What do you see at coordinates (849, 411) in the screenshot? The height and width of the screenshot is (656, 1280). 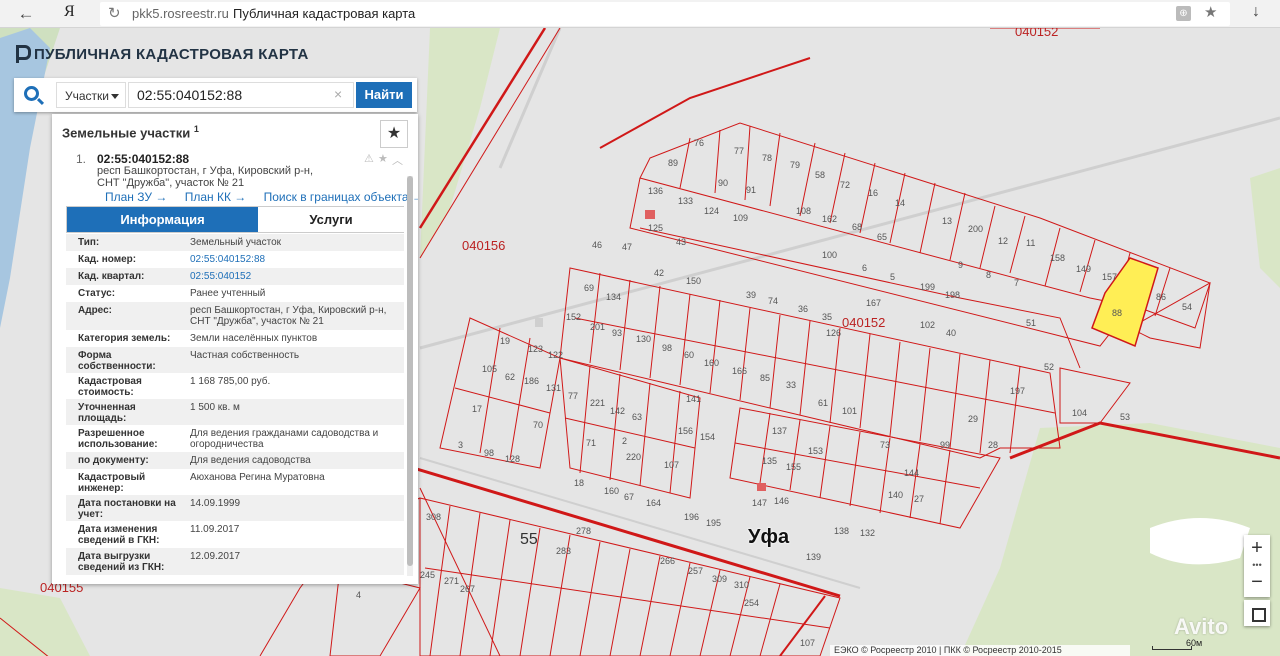 I see `plot-number: 101` at bounding box center [849, 411].